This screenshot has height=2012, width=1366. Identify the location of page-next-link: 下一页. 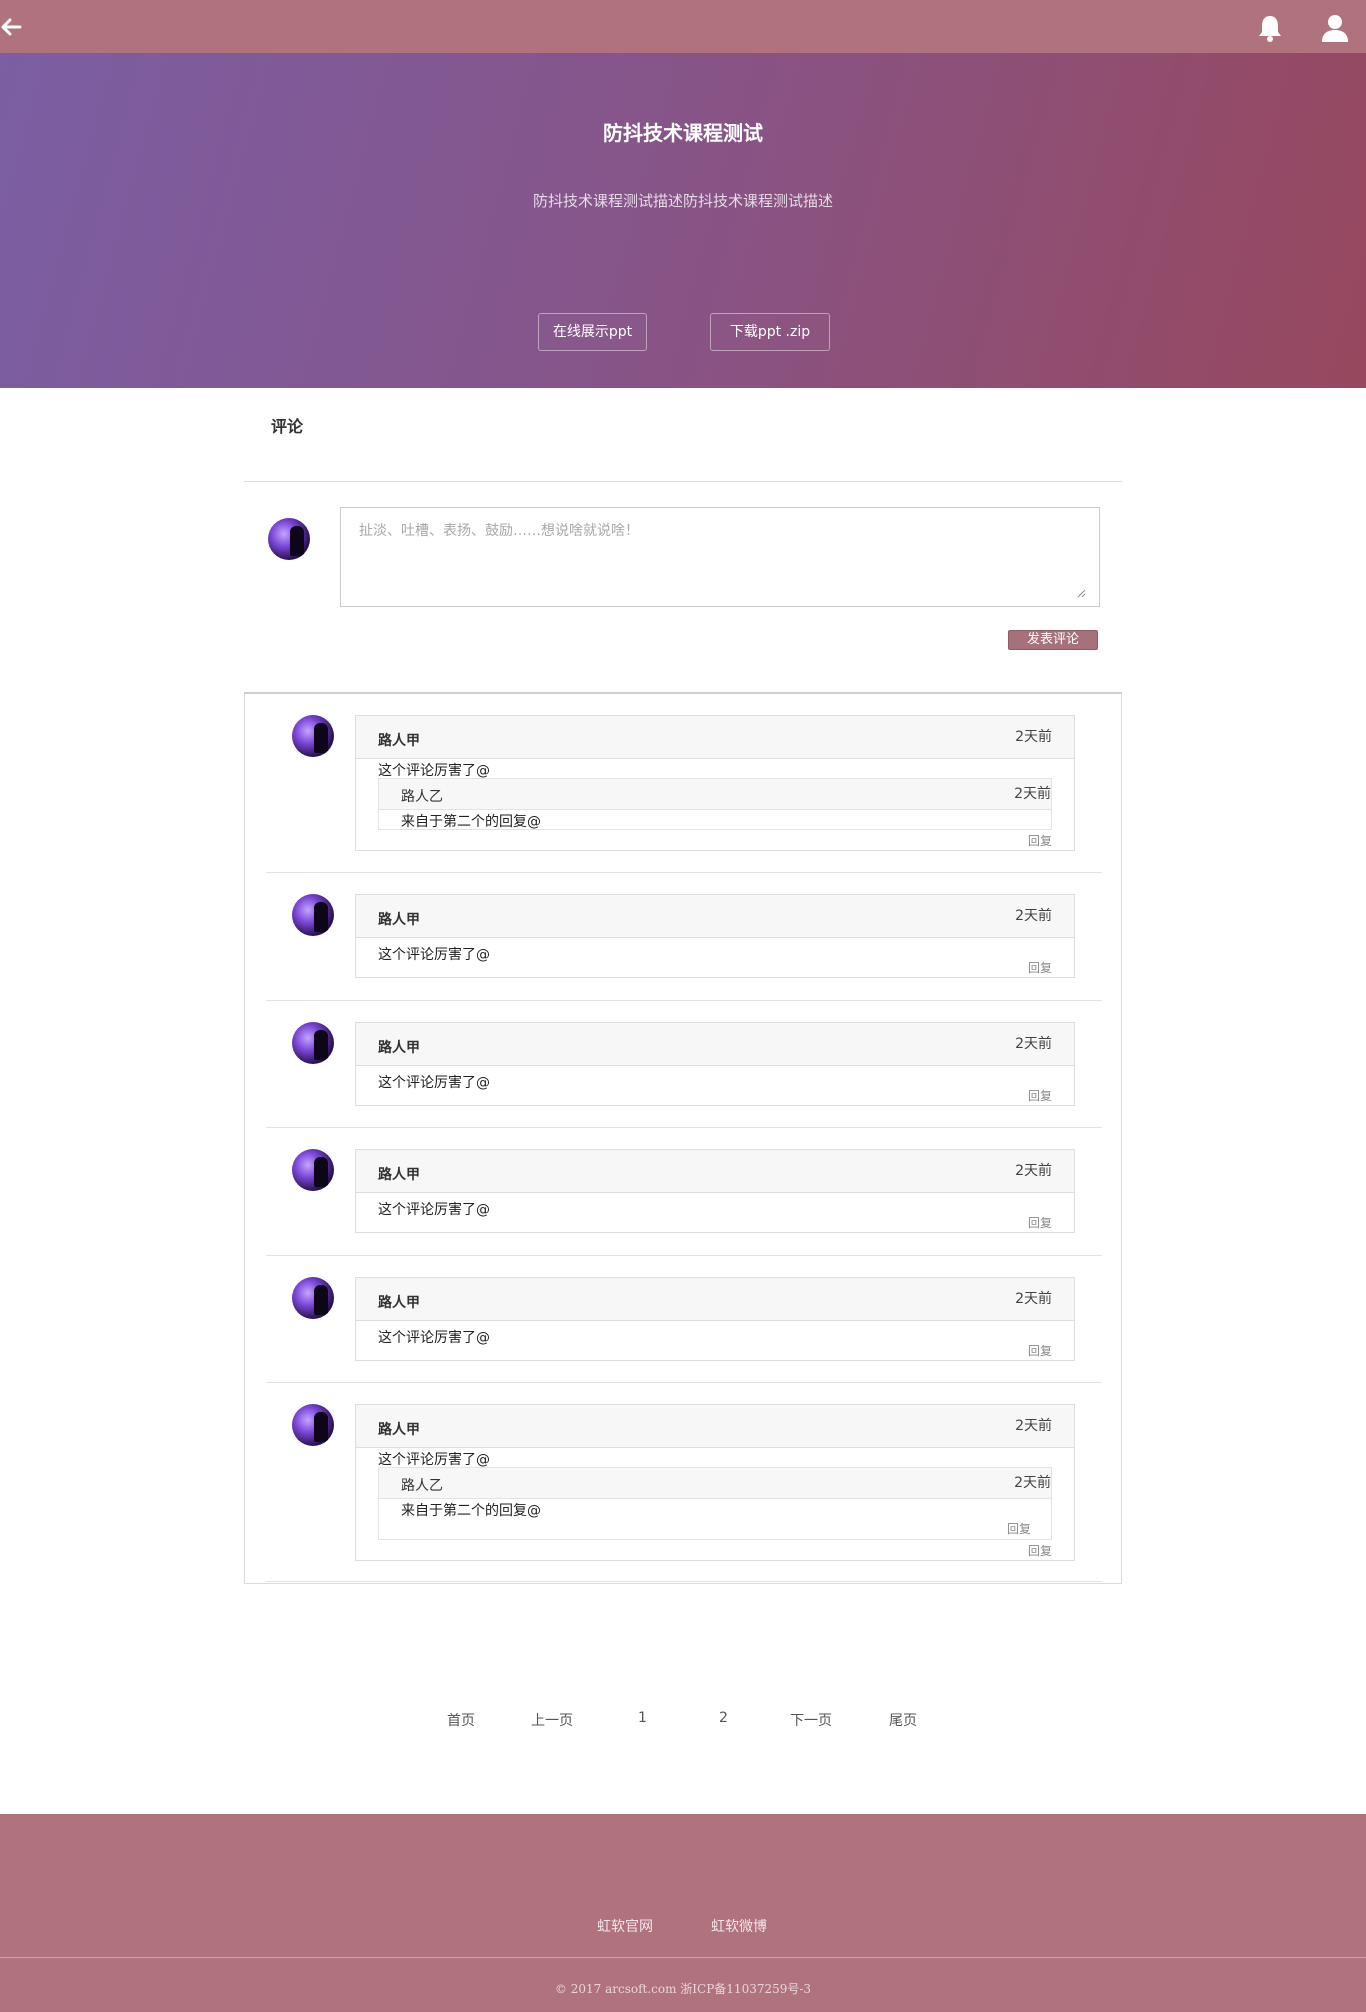
(811, 1720).